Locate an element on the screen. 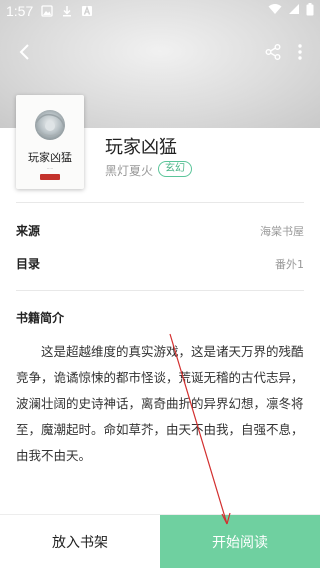 Image resolution: width=320 pixels, height=568 pixels. wifi-icon is located at coordinates (275, 11).